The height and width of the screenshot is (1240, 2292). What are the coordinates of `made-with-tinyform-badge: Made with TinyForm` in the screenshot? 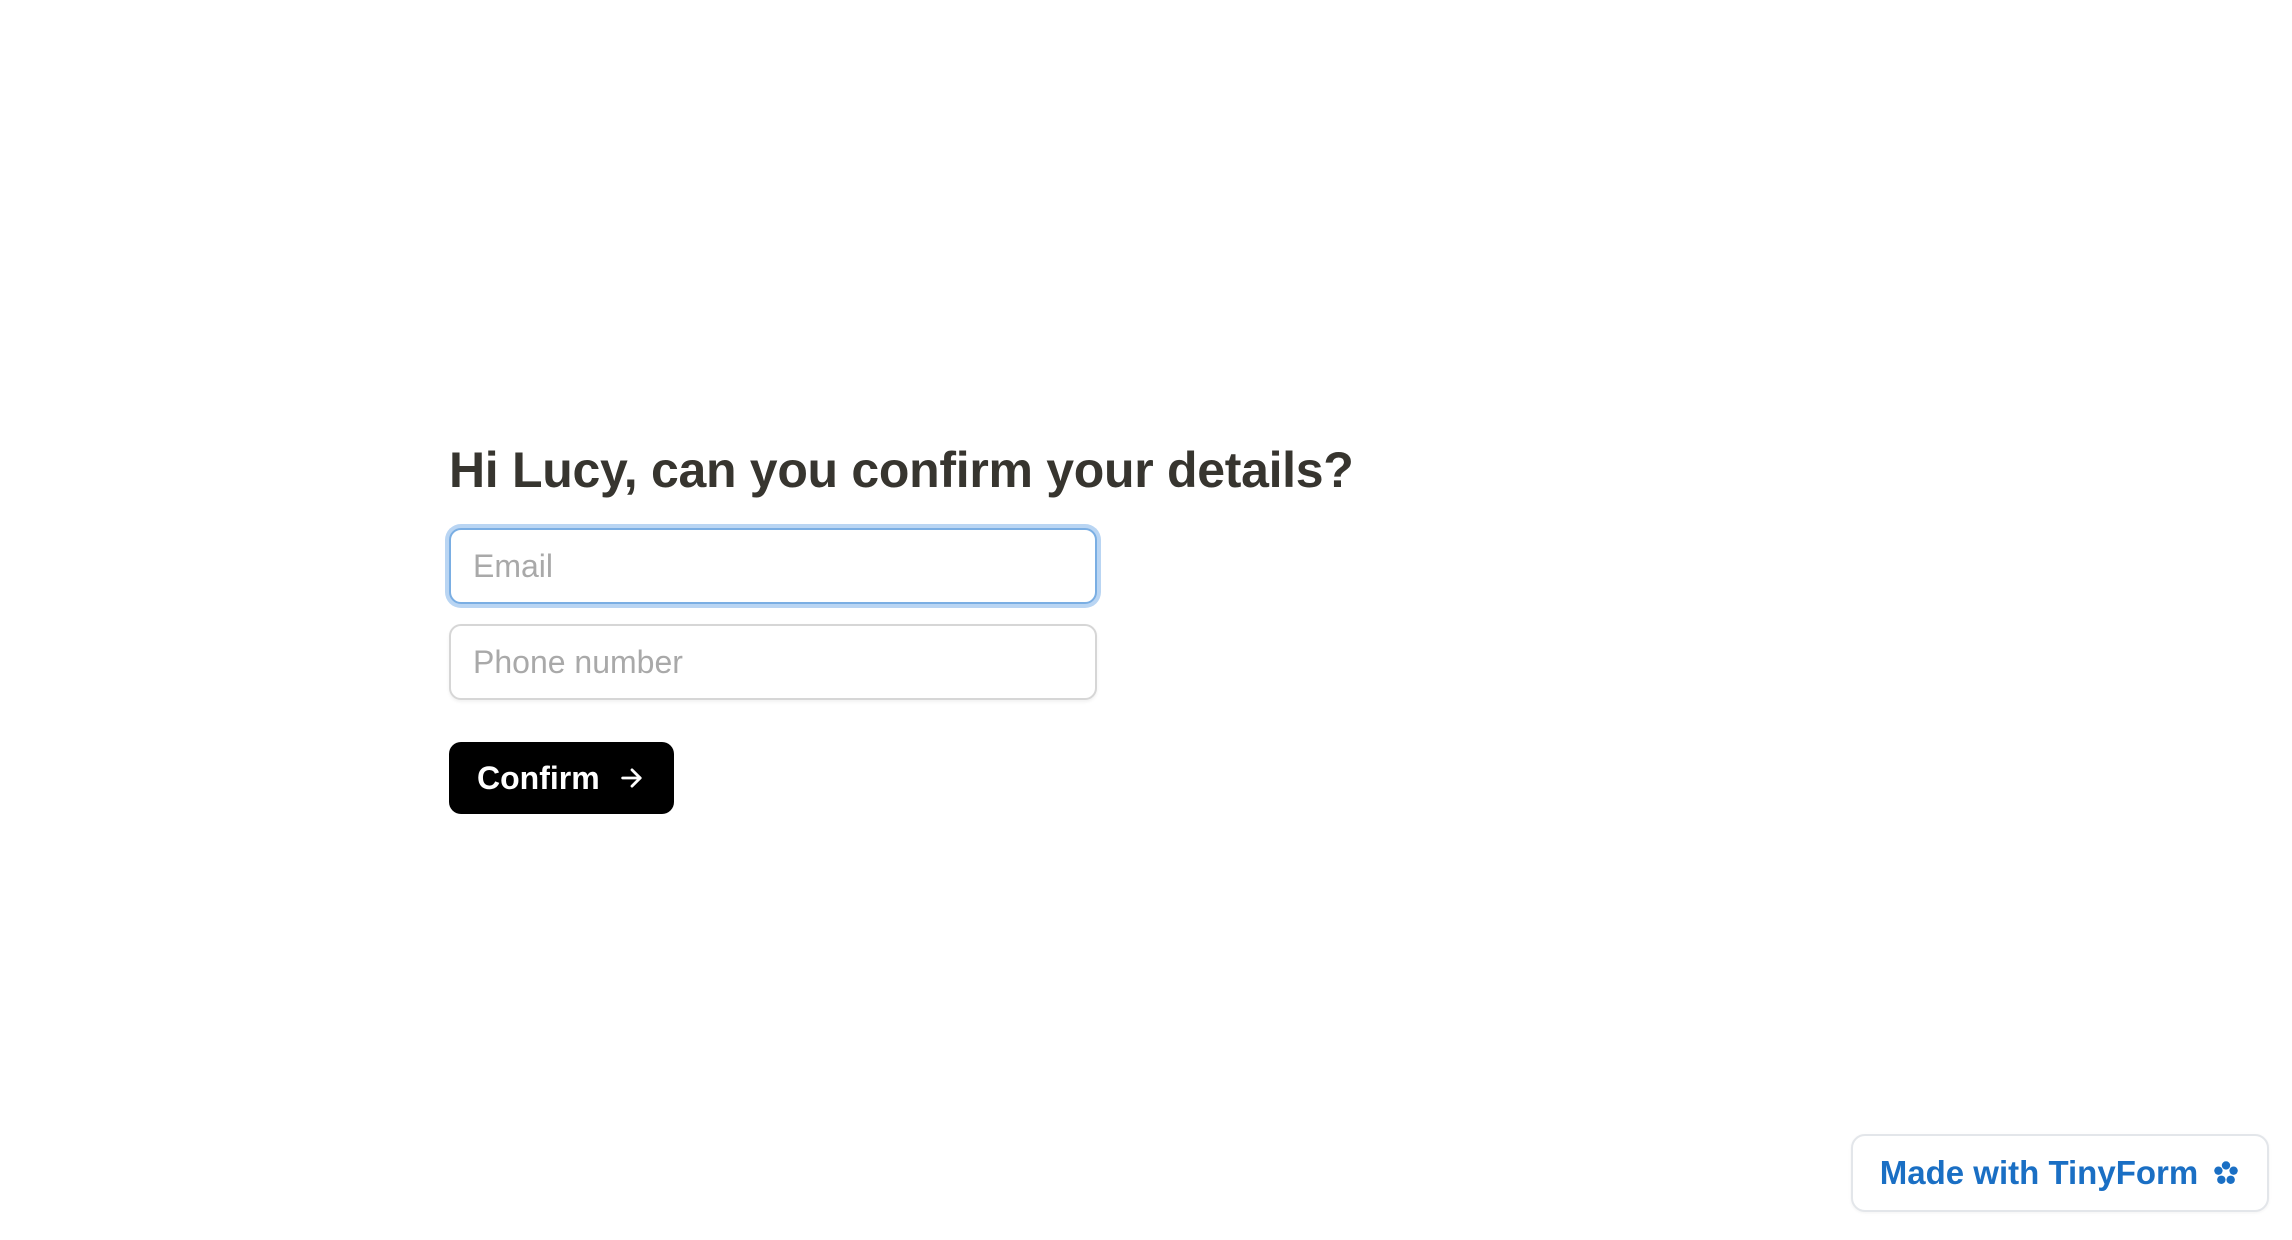 It's located at (2060, 1173).